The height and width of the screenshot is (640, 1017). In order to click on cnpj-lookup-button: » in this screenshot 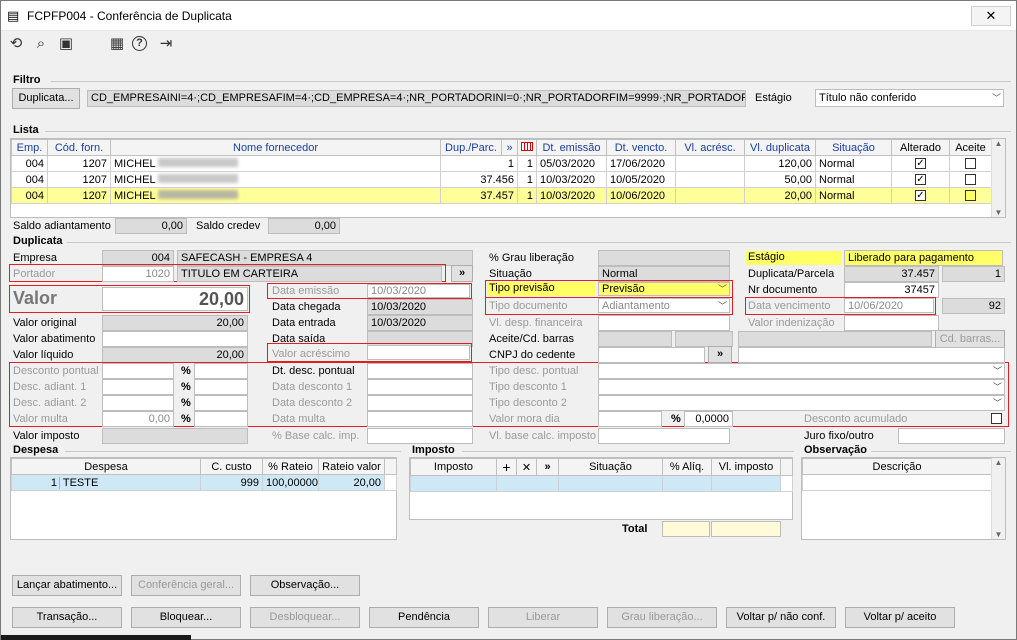, I will do `click(720, 354)`.